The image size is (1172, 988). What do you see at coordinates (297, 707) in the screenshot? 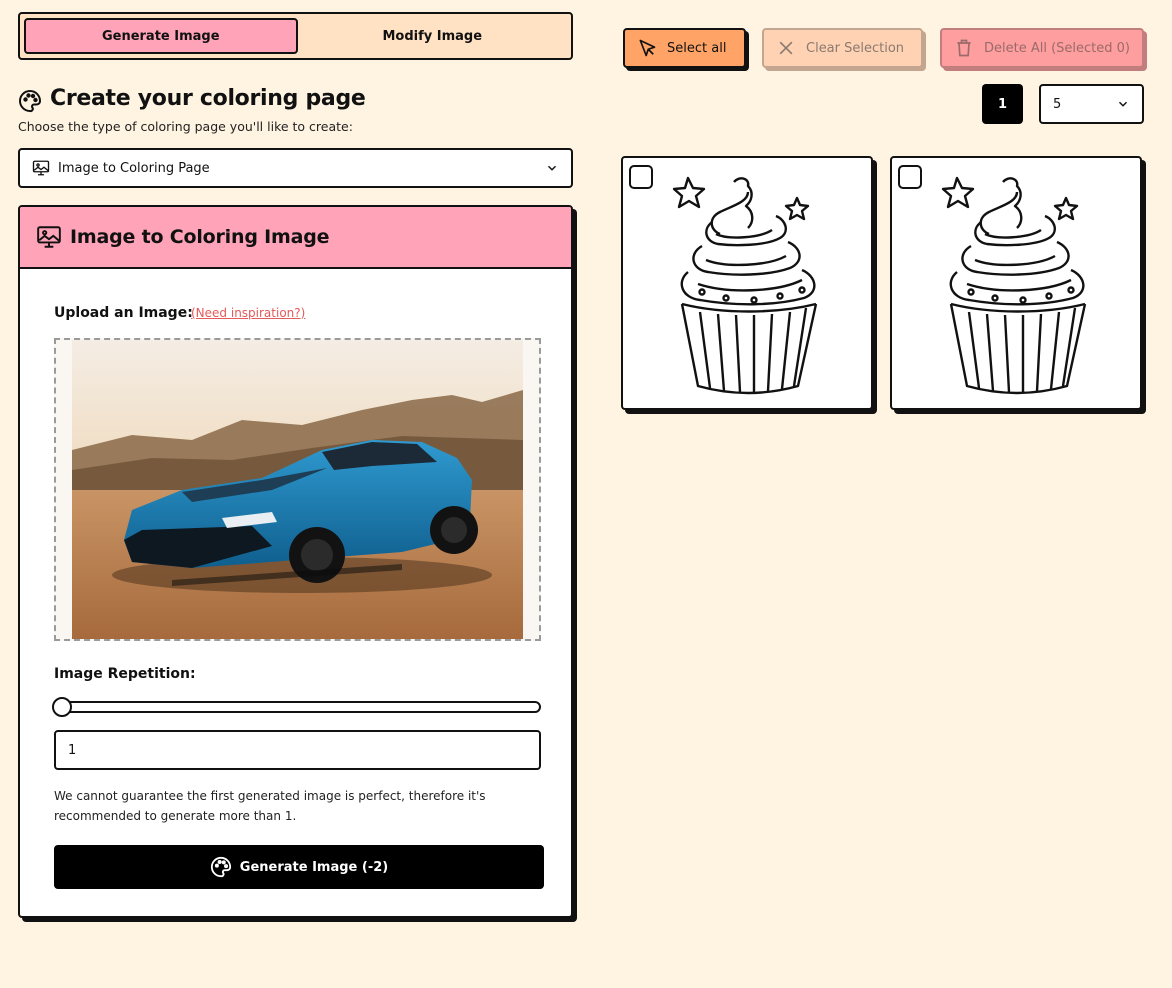
I see `repetition-slider-track` at bounding box center [297, 707].